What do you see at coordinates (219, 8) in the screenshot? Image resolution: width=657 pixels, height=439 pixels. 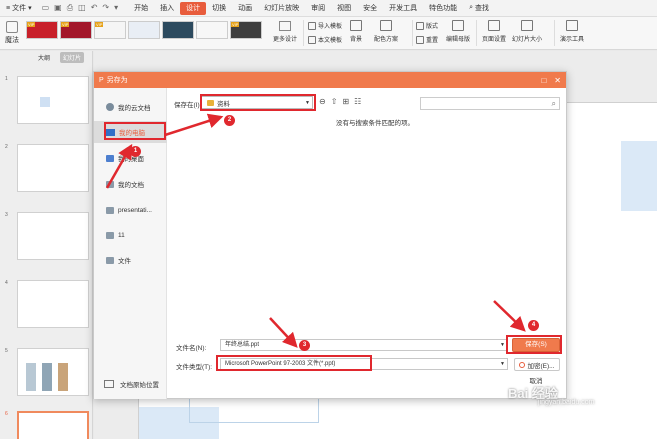 I see `tab-transition: 切换` at bounding box center [219, 8].